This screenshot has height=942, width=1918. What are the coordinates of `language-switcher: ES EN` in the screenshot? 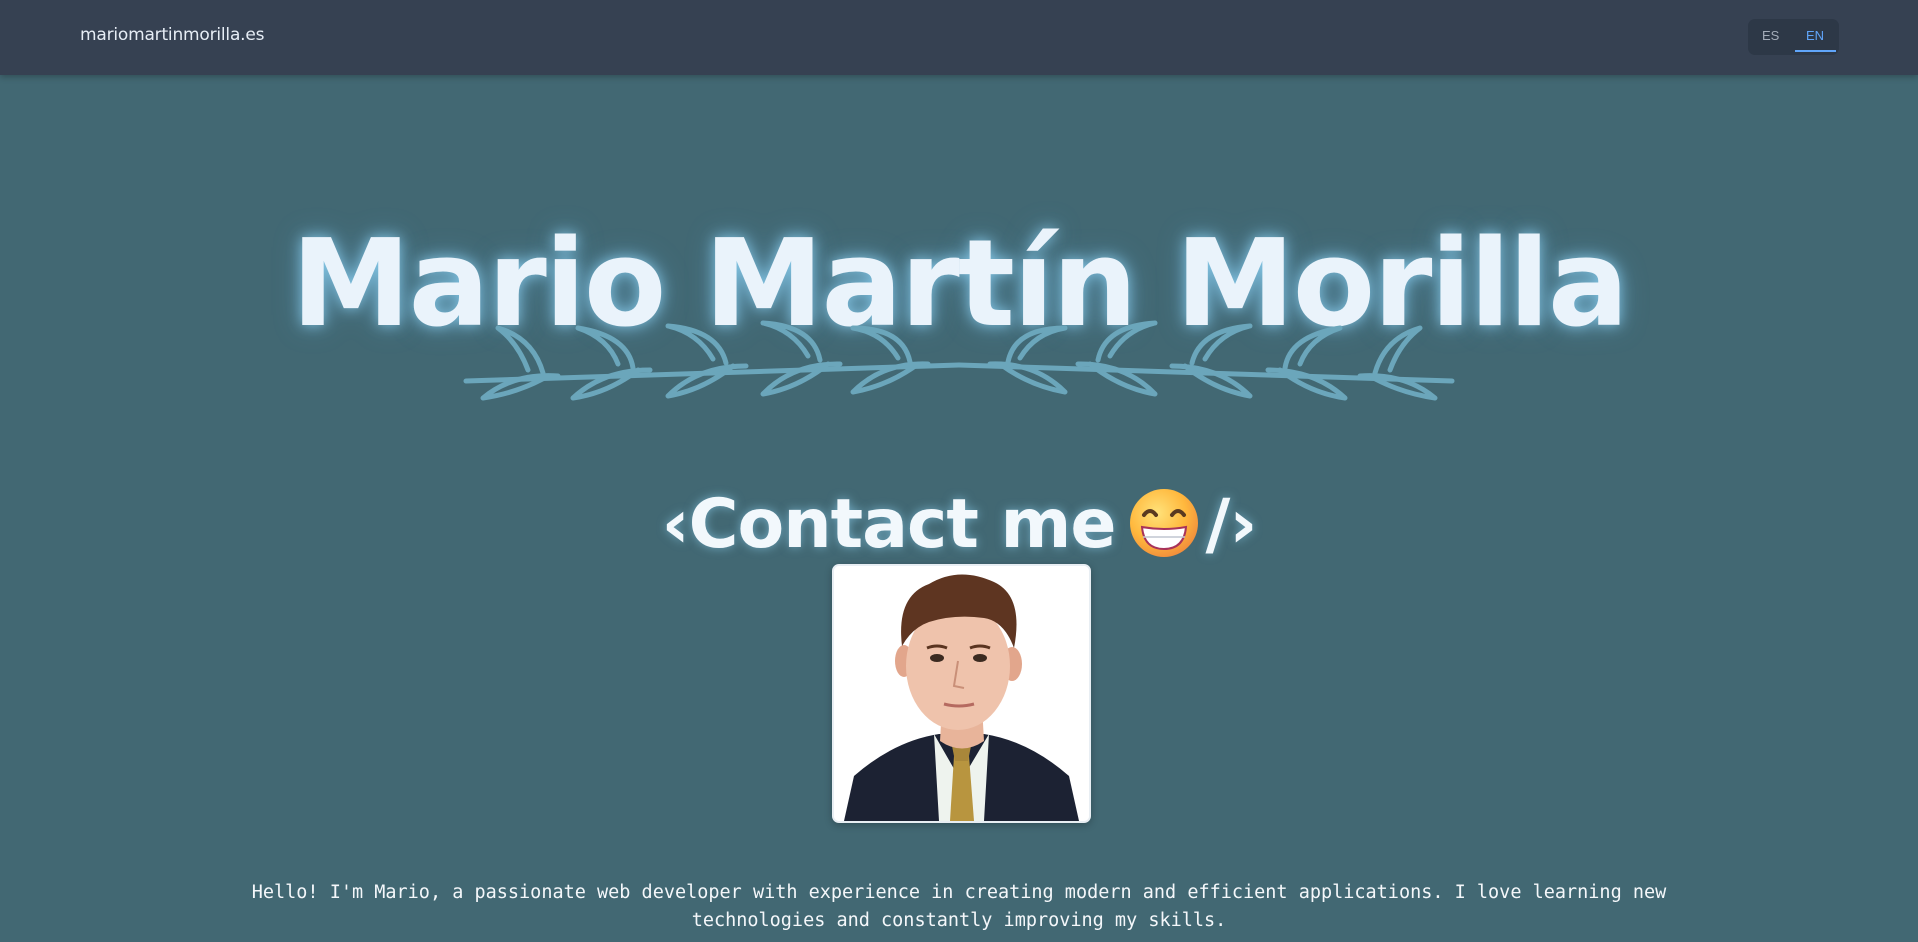 It's located at (1793, 37).